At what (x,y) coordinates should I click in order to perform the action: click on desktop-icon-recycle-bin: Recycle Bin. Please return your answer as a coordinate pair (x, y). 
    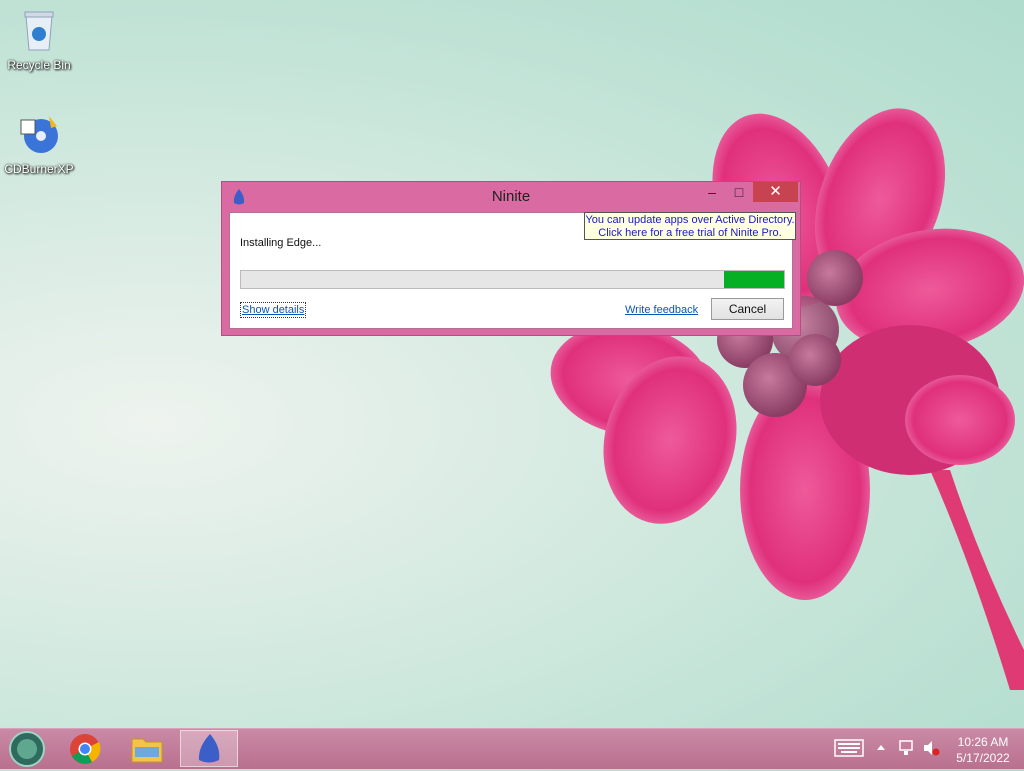
    Looking at the image, I should click on (39, 40).